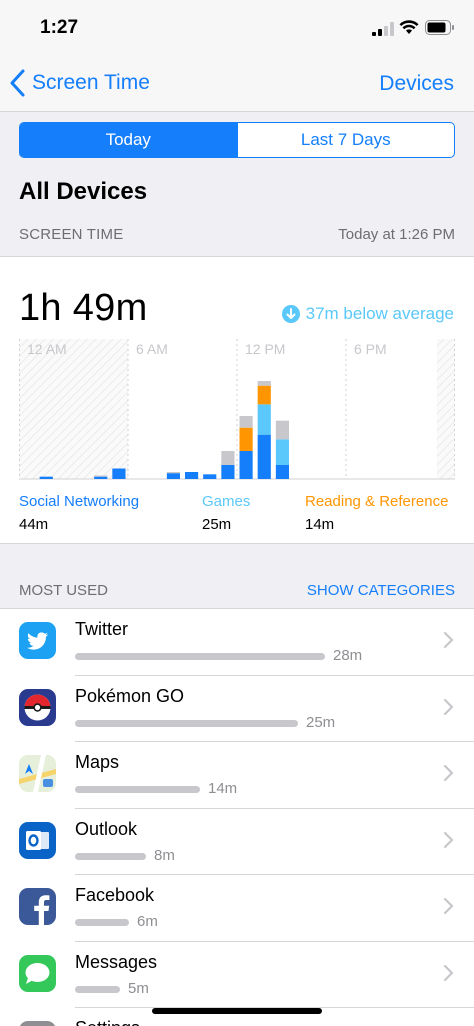 Image resolution: width=474 pixels, height=1026 pixels. Describe the element at coordinates (381, 590) in the screenshot. I see `show-categories-button: SHOW CATEGORIES` at that location.